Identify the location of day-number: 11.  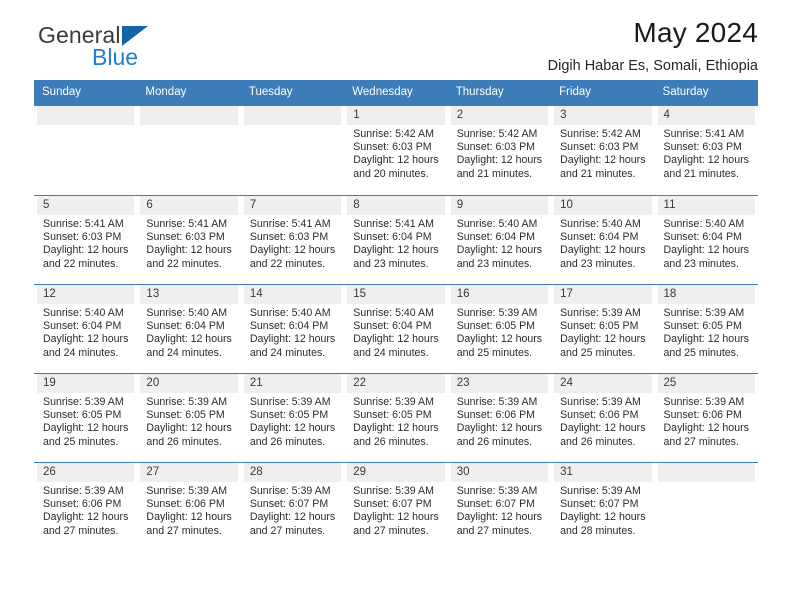
(706, 205).